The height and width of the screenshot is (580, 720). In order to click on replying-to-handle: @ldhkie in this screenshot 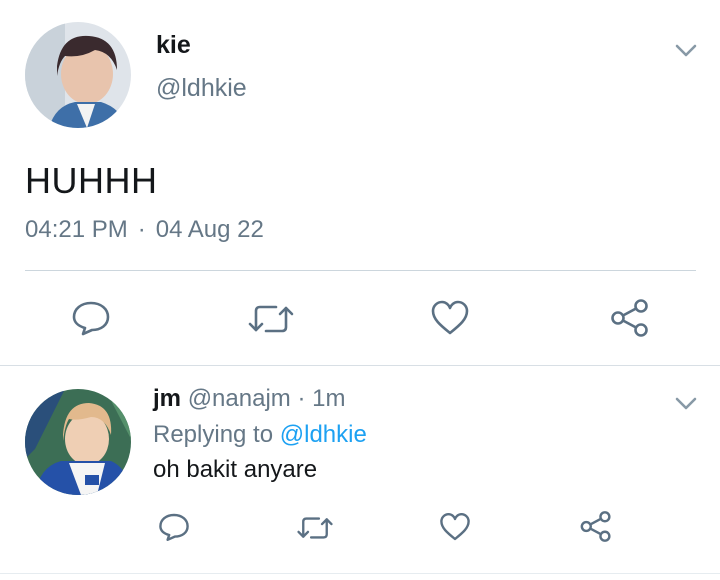, I will do `click(323, 434)`.